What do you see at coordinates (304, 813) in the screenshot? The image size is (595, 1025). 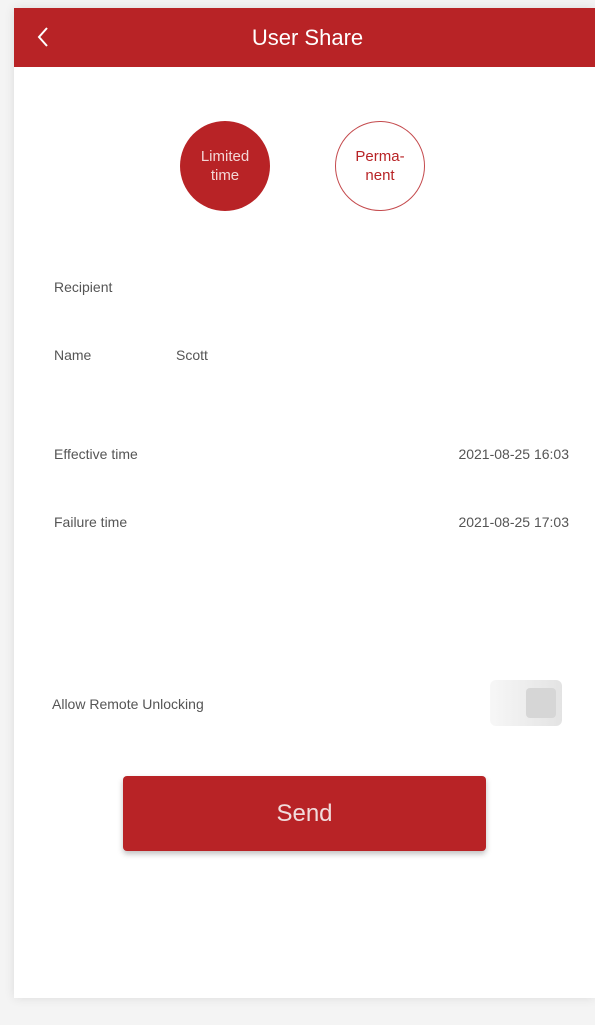 I see `send-button: Send` at bounding box center [304, 813].